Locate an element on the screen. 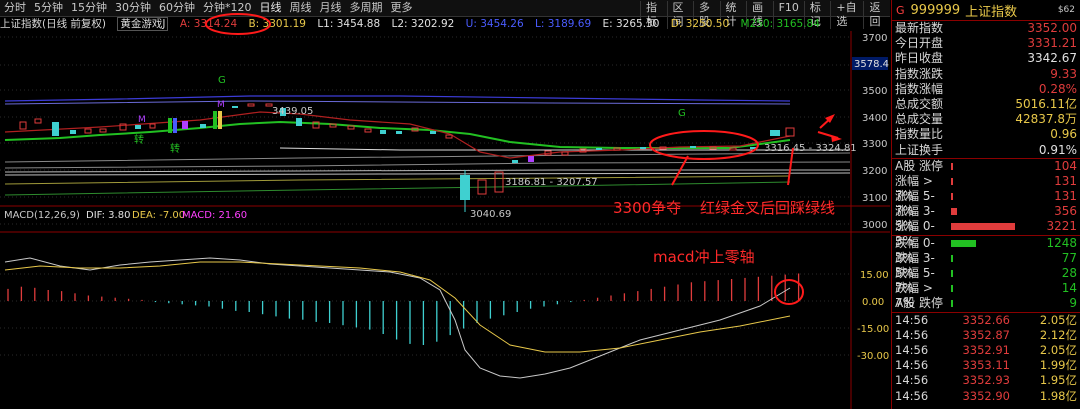 Image resolution: width=1080 pixels, height=409 pixels. dist-row: 涨幅 0-3% 3221 is located at coordinates (986, 234).